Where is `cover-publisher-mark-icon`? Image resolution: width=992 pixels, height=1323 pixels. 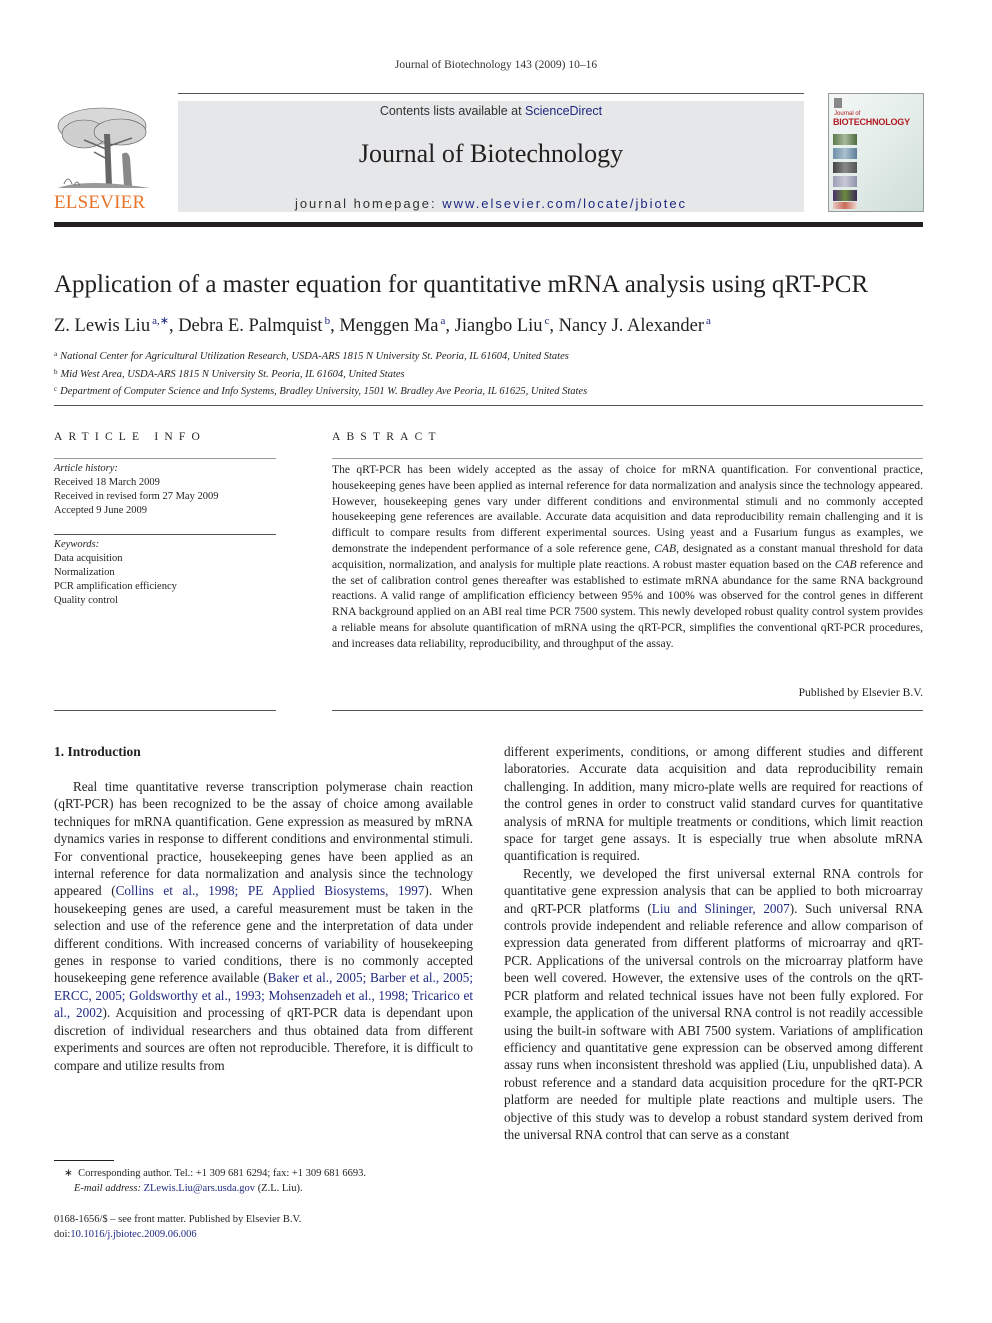 cover-publisher-mark-icon is located at coordinates (838, 103).